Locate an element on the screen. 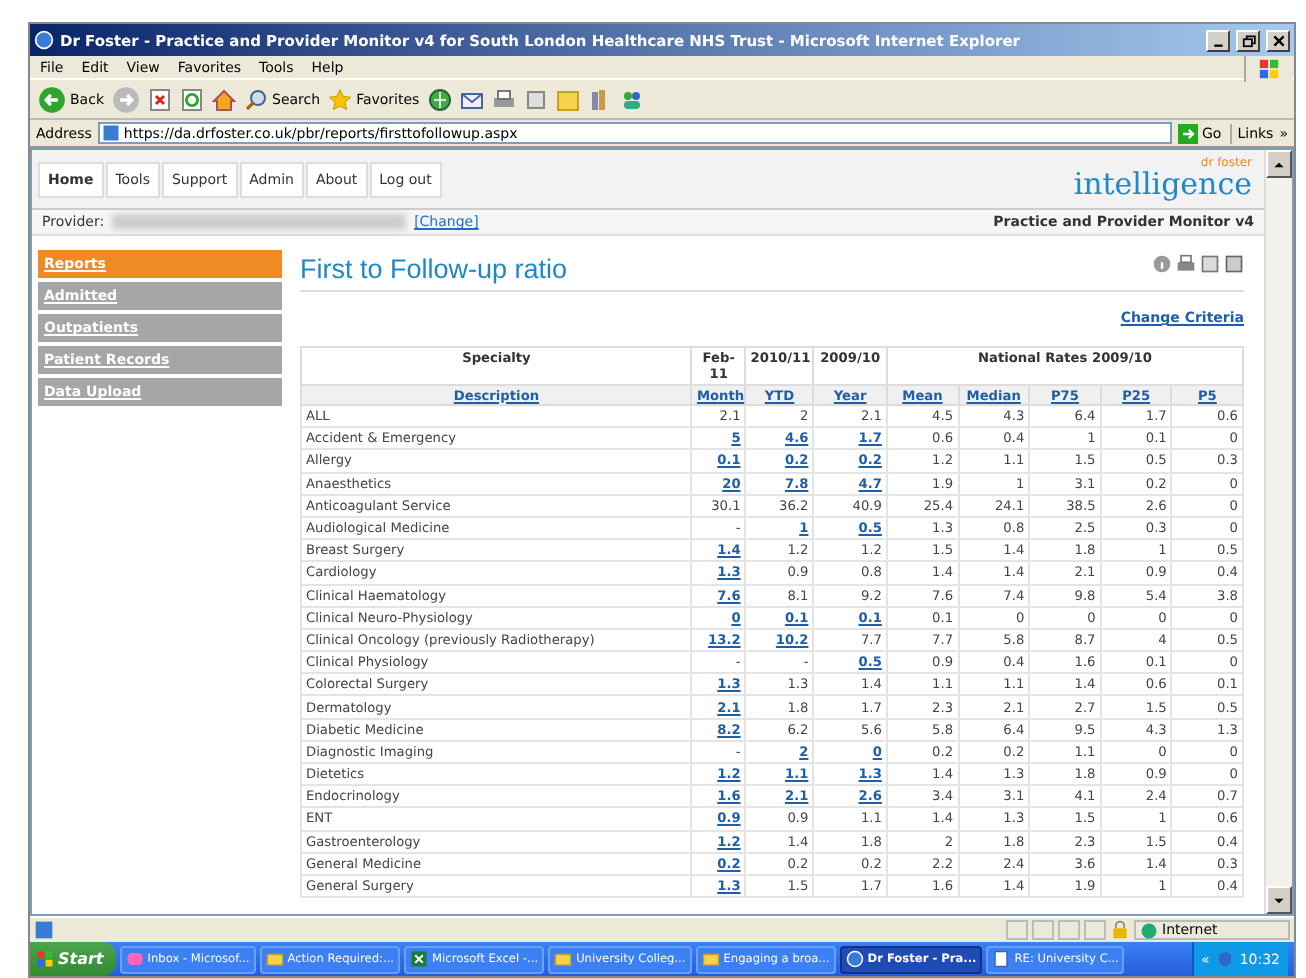  info-icon is located at coordinates (1162, 264).